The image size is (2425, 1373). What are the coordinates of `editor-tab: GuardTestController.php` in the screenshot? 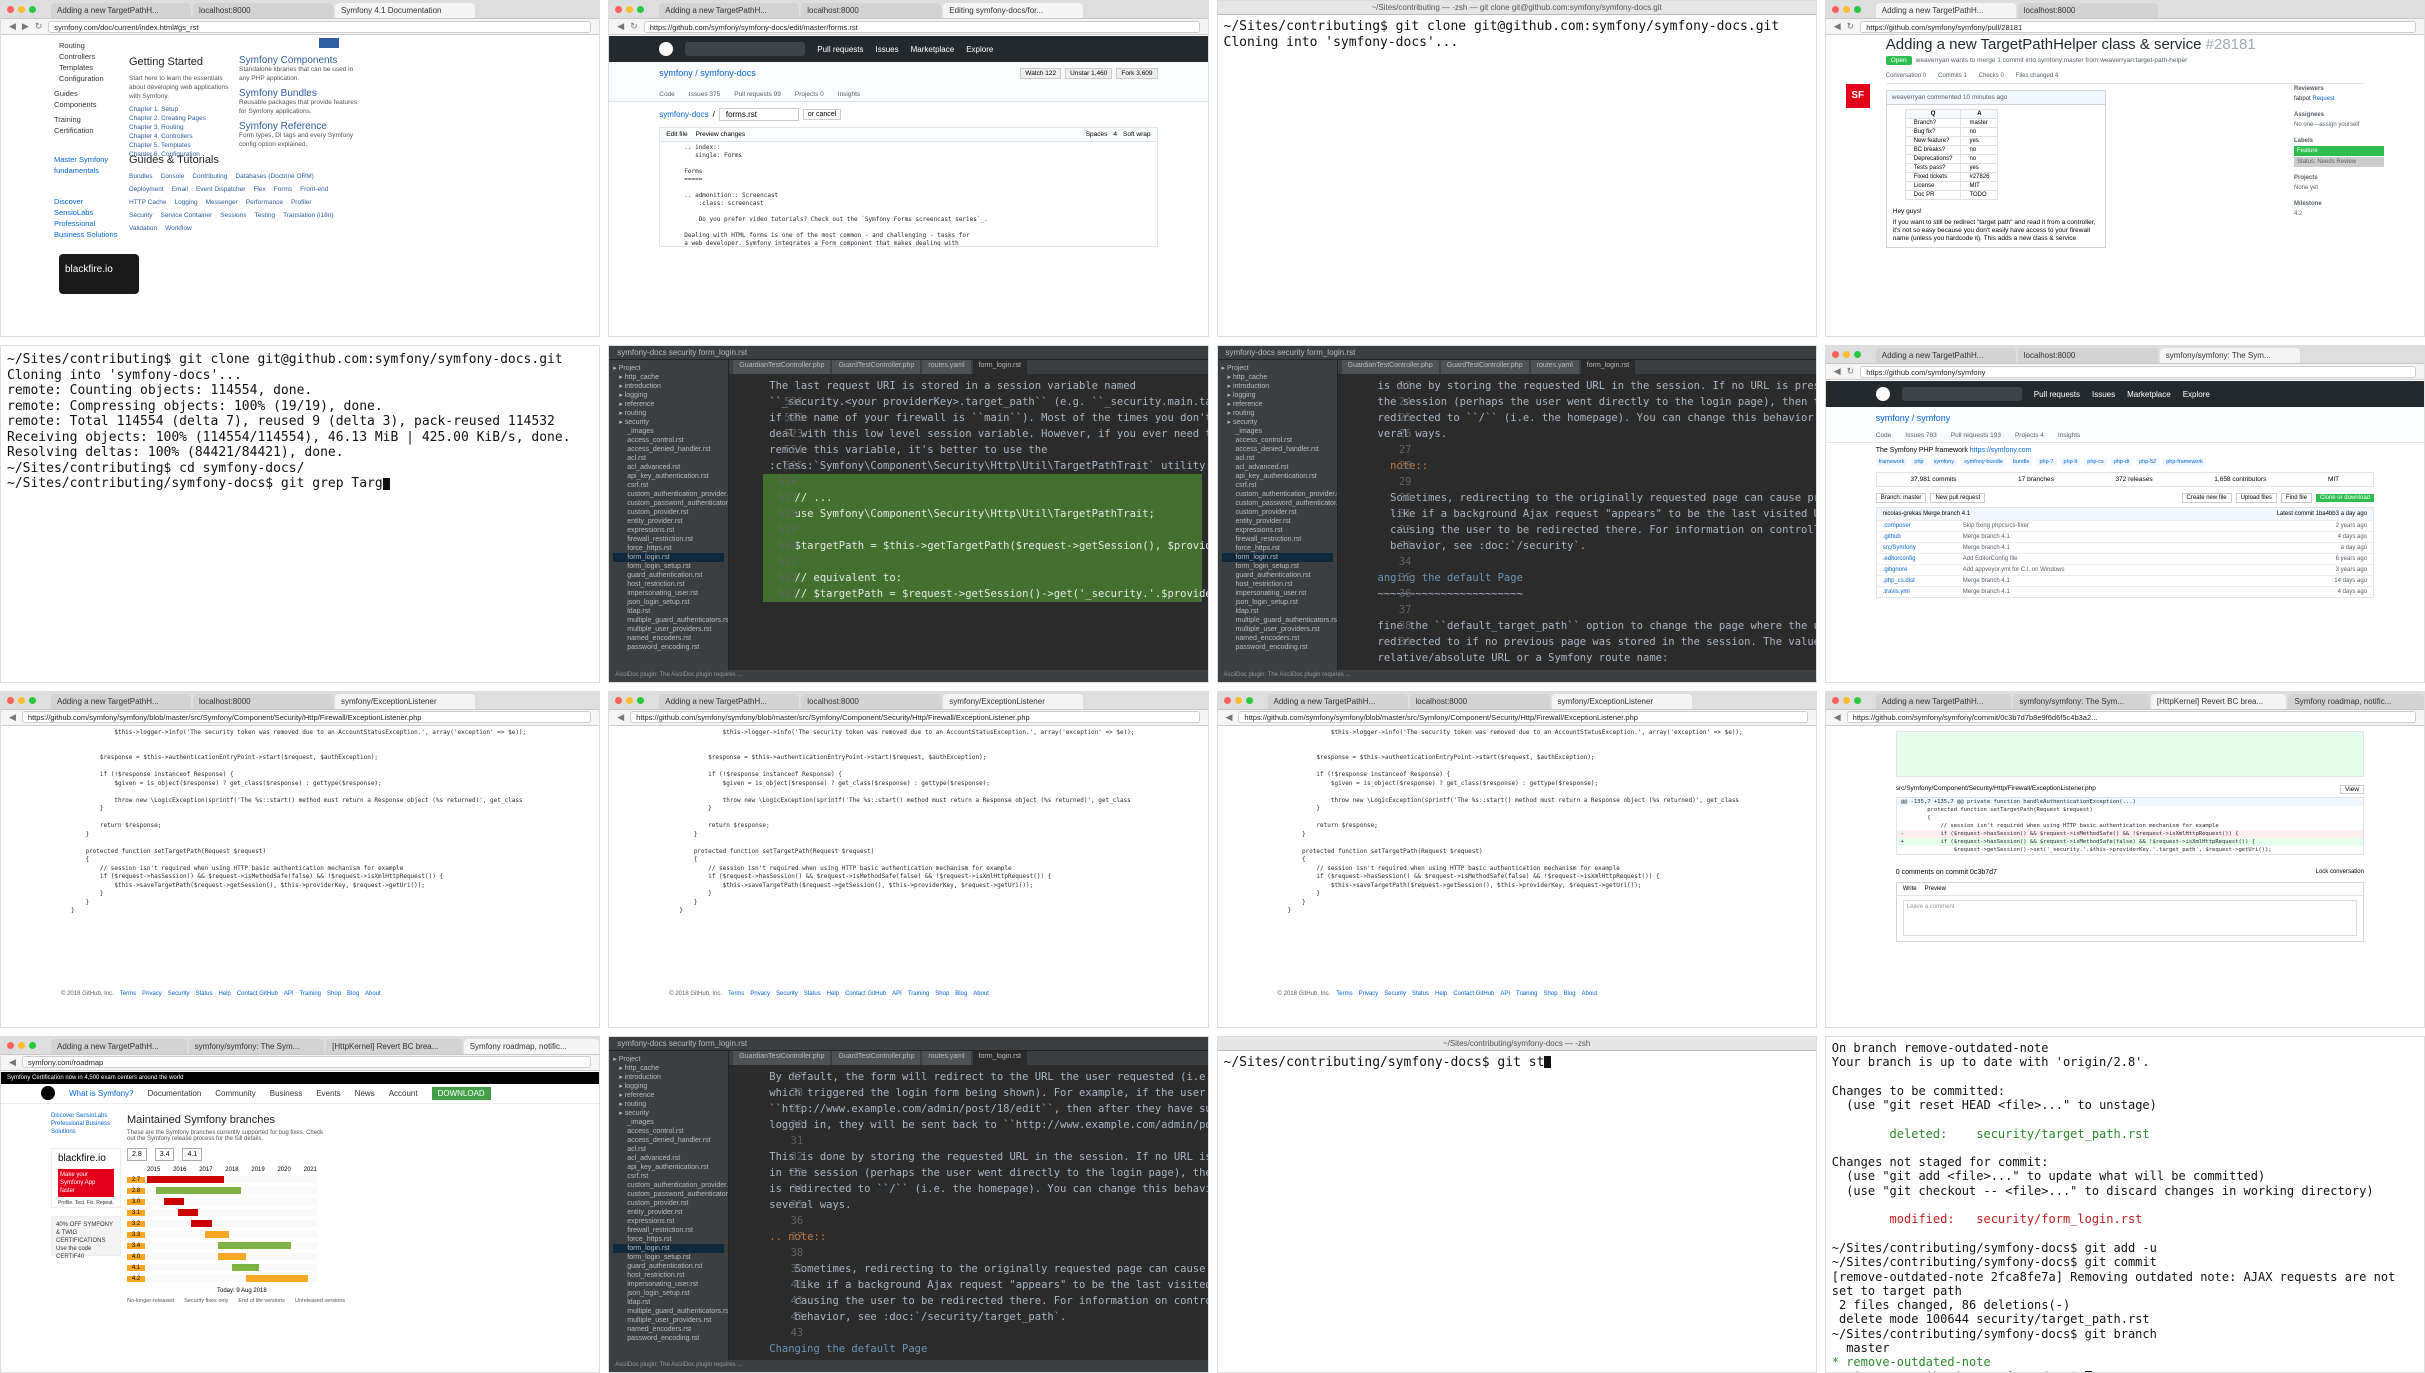 It's located at (1484, 367).